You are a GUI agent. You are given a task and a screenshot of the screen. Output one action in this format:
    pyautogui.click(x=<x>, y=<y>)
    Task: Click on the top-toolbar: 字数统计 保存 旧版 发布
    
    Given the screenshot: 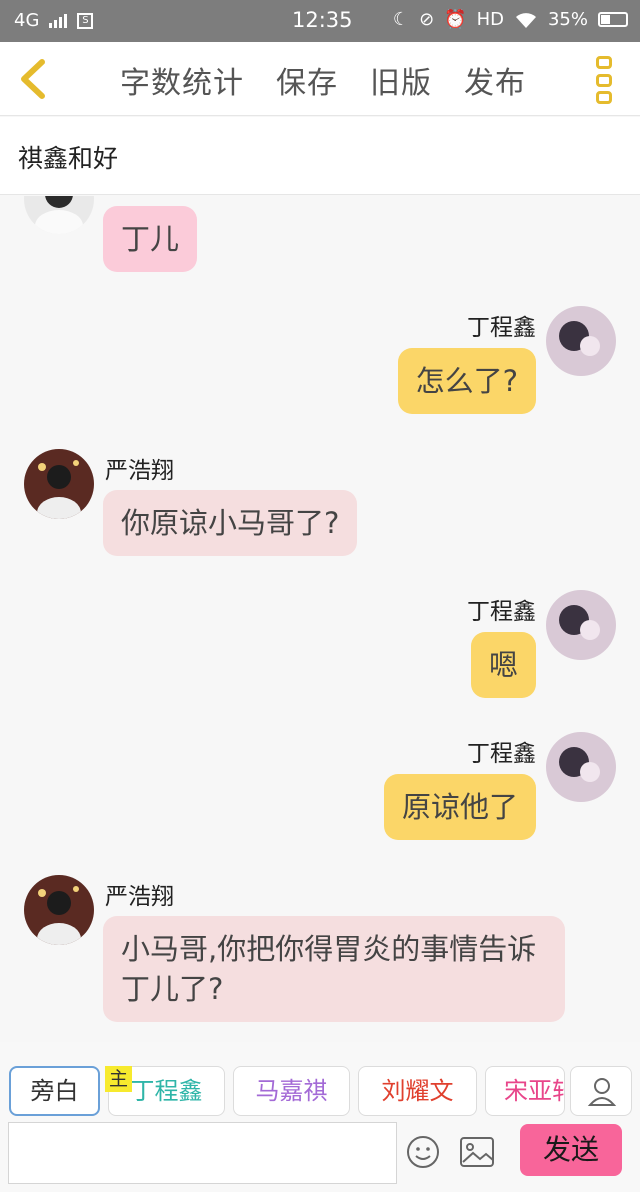 What is the action you would take?
    pyautogui.click(x=320, y=79)
    